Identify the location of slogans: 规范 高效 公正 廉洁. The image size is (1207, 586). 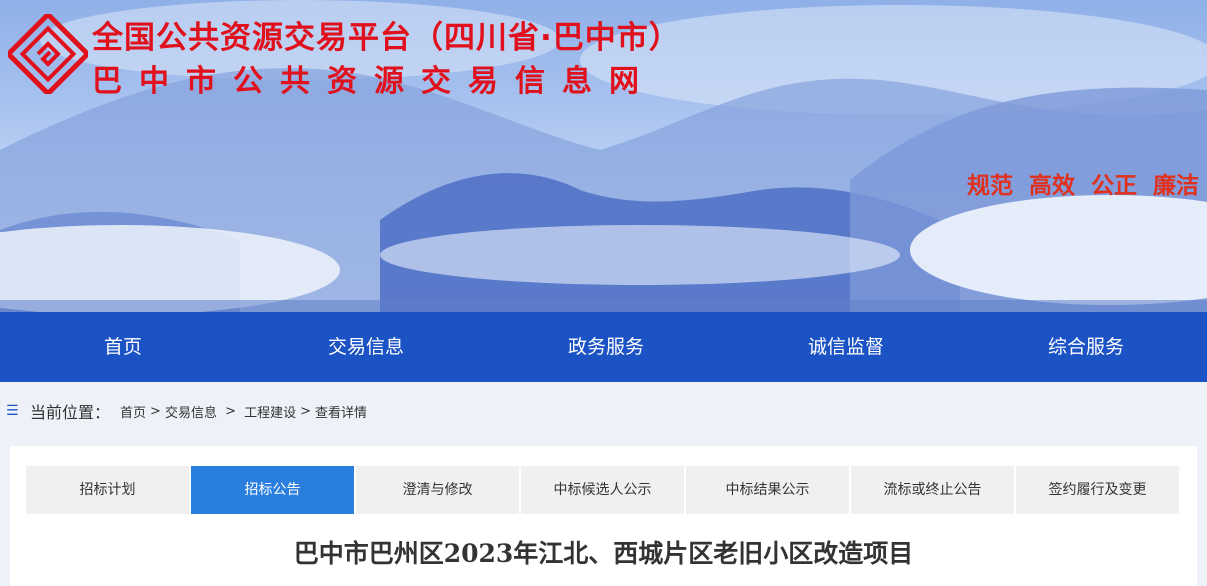
(1083, 183).